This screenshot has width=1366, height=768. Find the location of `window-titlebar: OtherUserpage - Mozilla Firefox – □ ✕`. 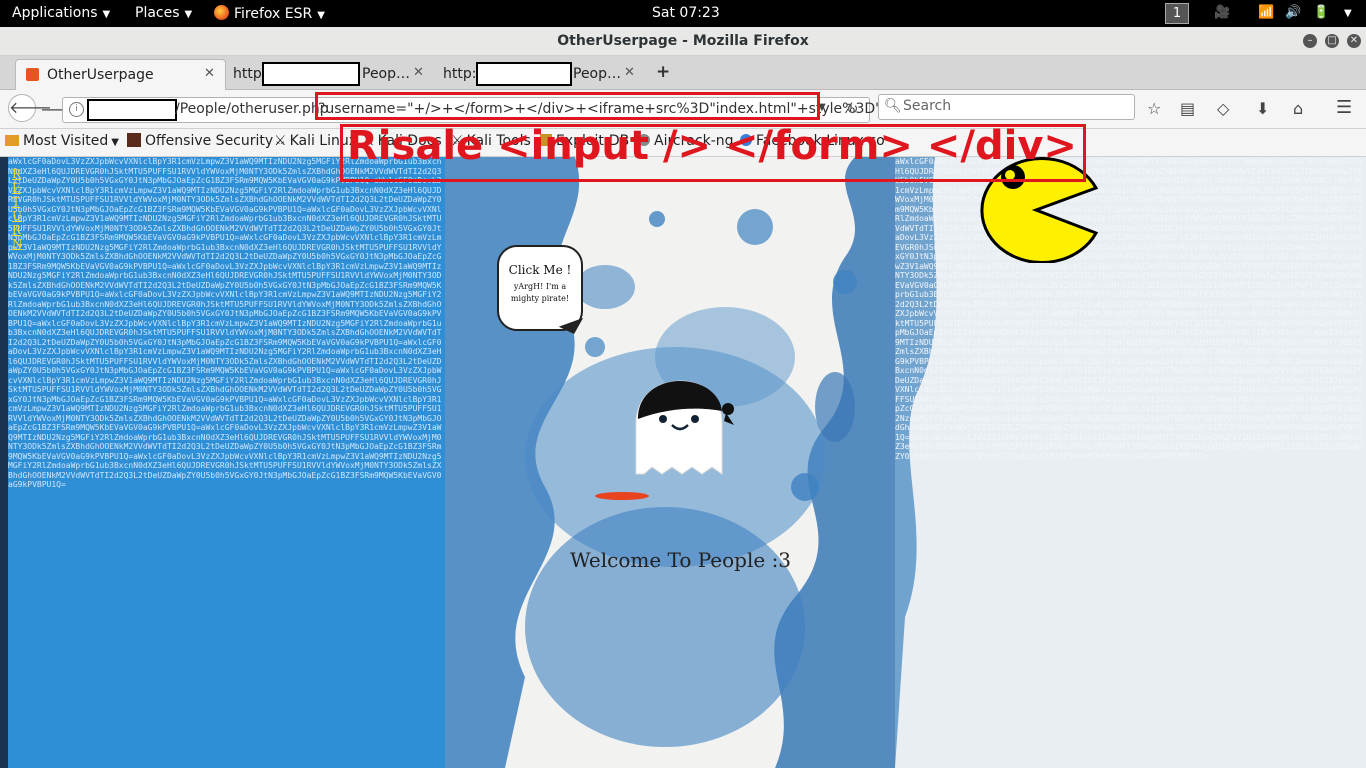

window-titlebar: OtherUserpage - Mozilla Firefox – □ ✕ is located at coordinates (683, 41).